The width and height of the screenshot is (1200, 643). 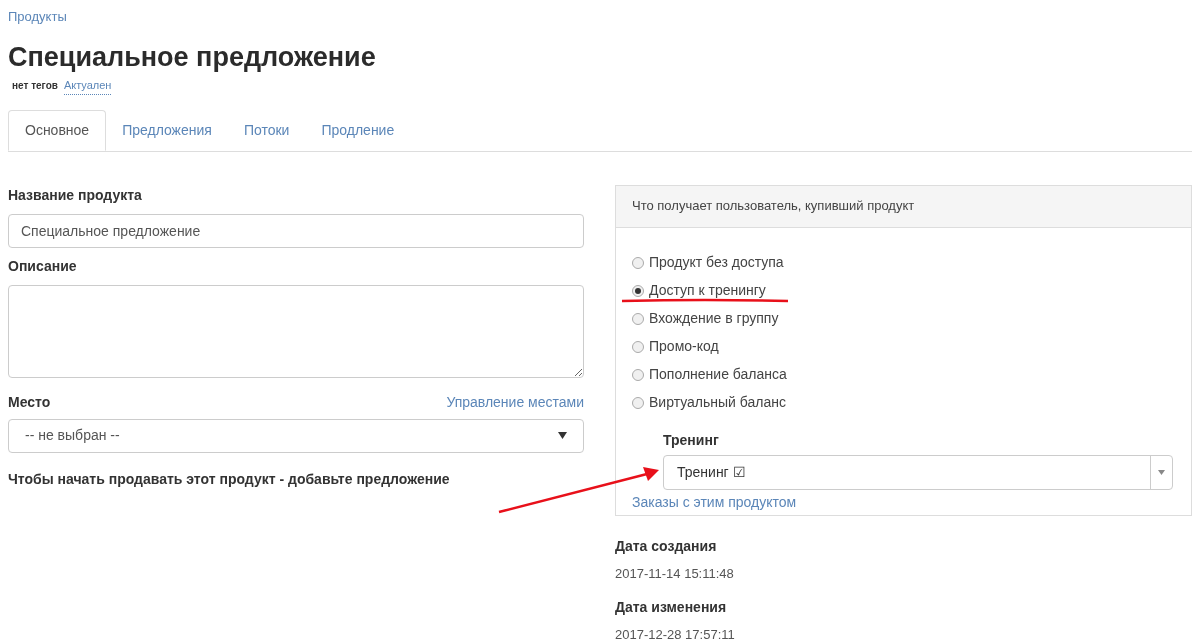 What do you see at coordinates (675, 634) in the screenshot?
I see `date-value: 2017-12-28 17:57:11` at bounding box center [675, 634].